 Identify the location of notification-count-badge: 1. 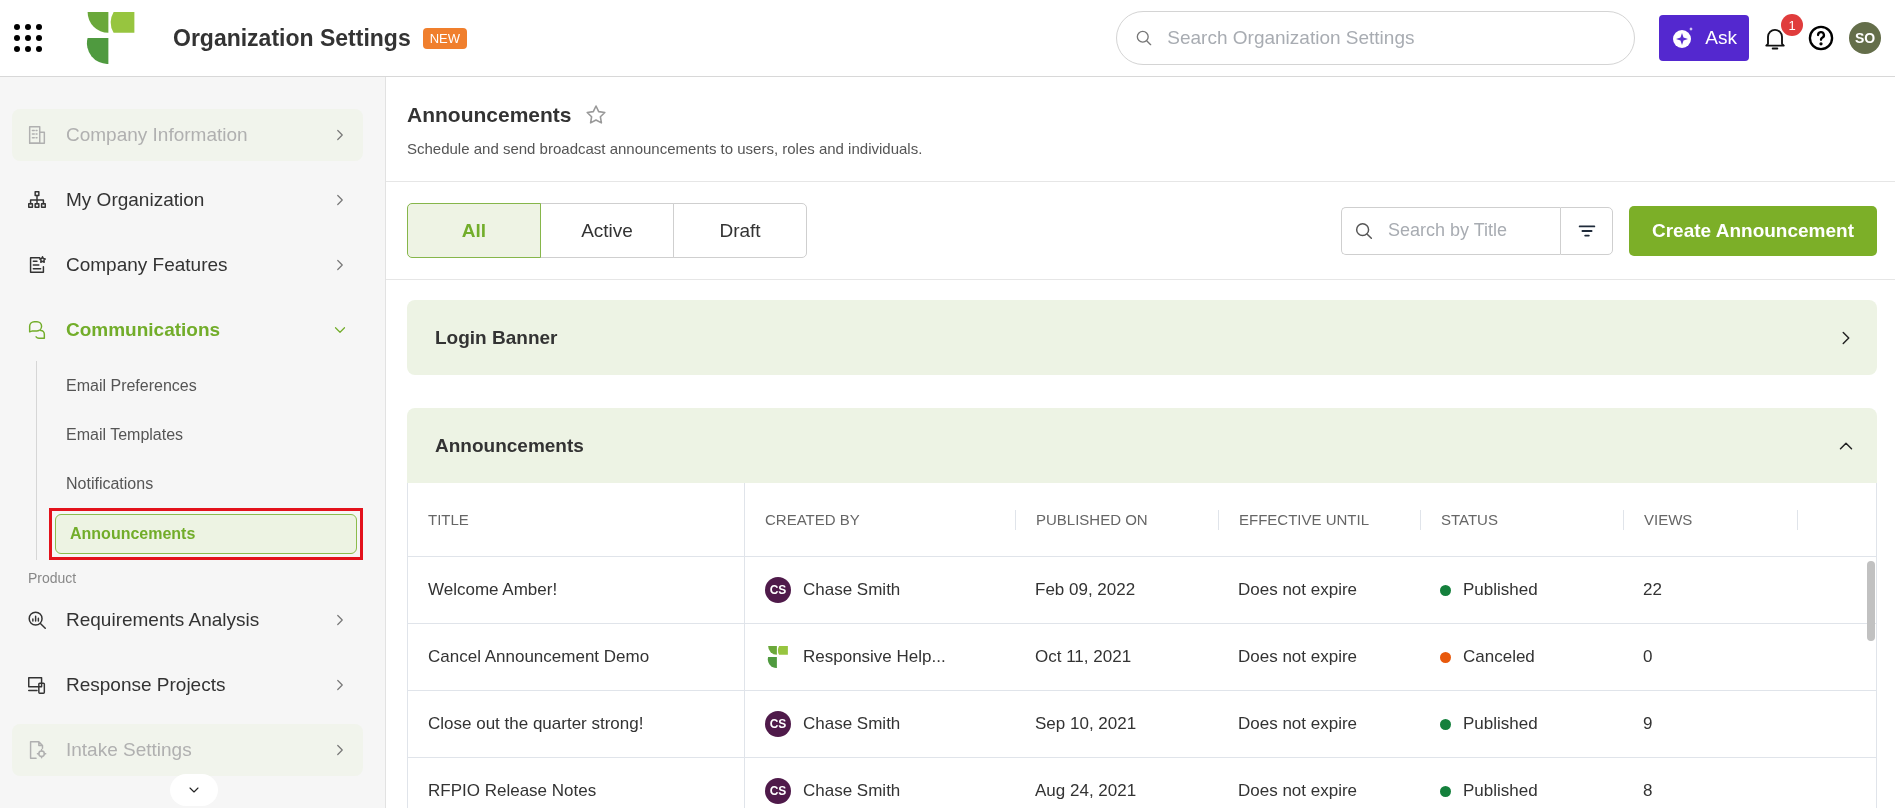
(1792, 25).